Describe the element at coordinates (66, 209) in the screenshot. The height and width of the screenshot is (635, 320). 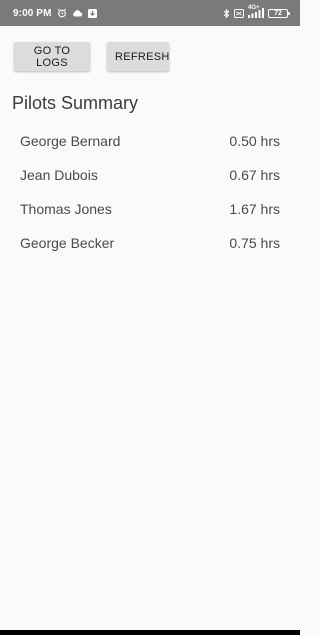
I see `pilot-name: Thomas Jones` at that location.